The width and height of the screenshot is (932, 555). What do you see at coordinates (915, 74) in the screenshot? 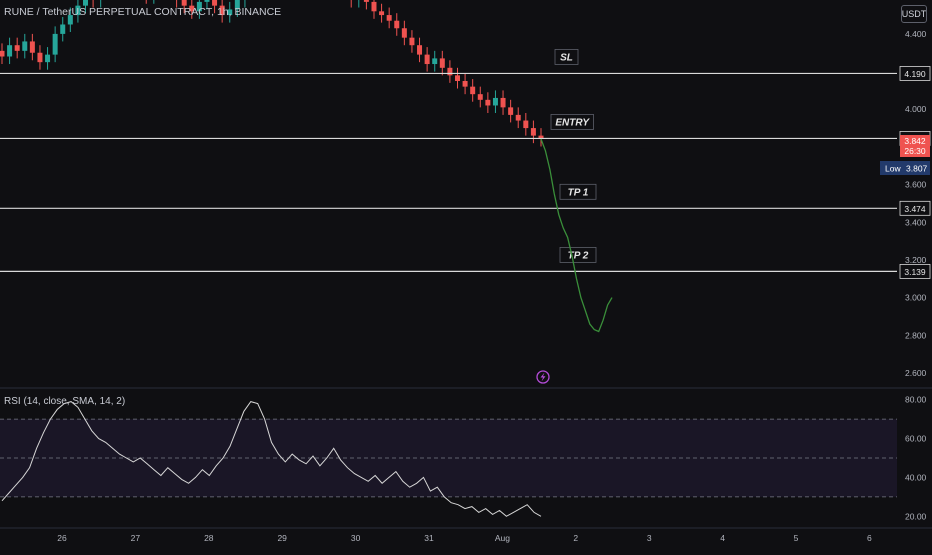
I see `level-axis-value: 4.190` at bounding box center [915, 74].